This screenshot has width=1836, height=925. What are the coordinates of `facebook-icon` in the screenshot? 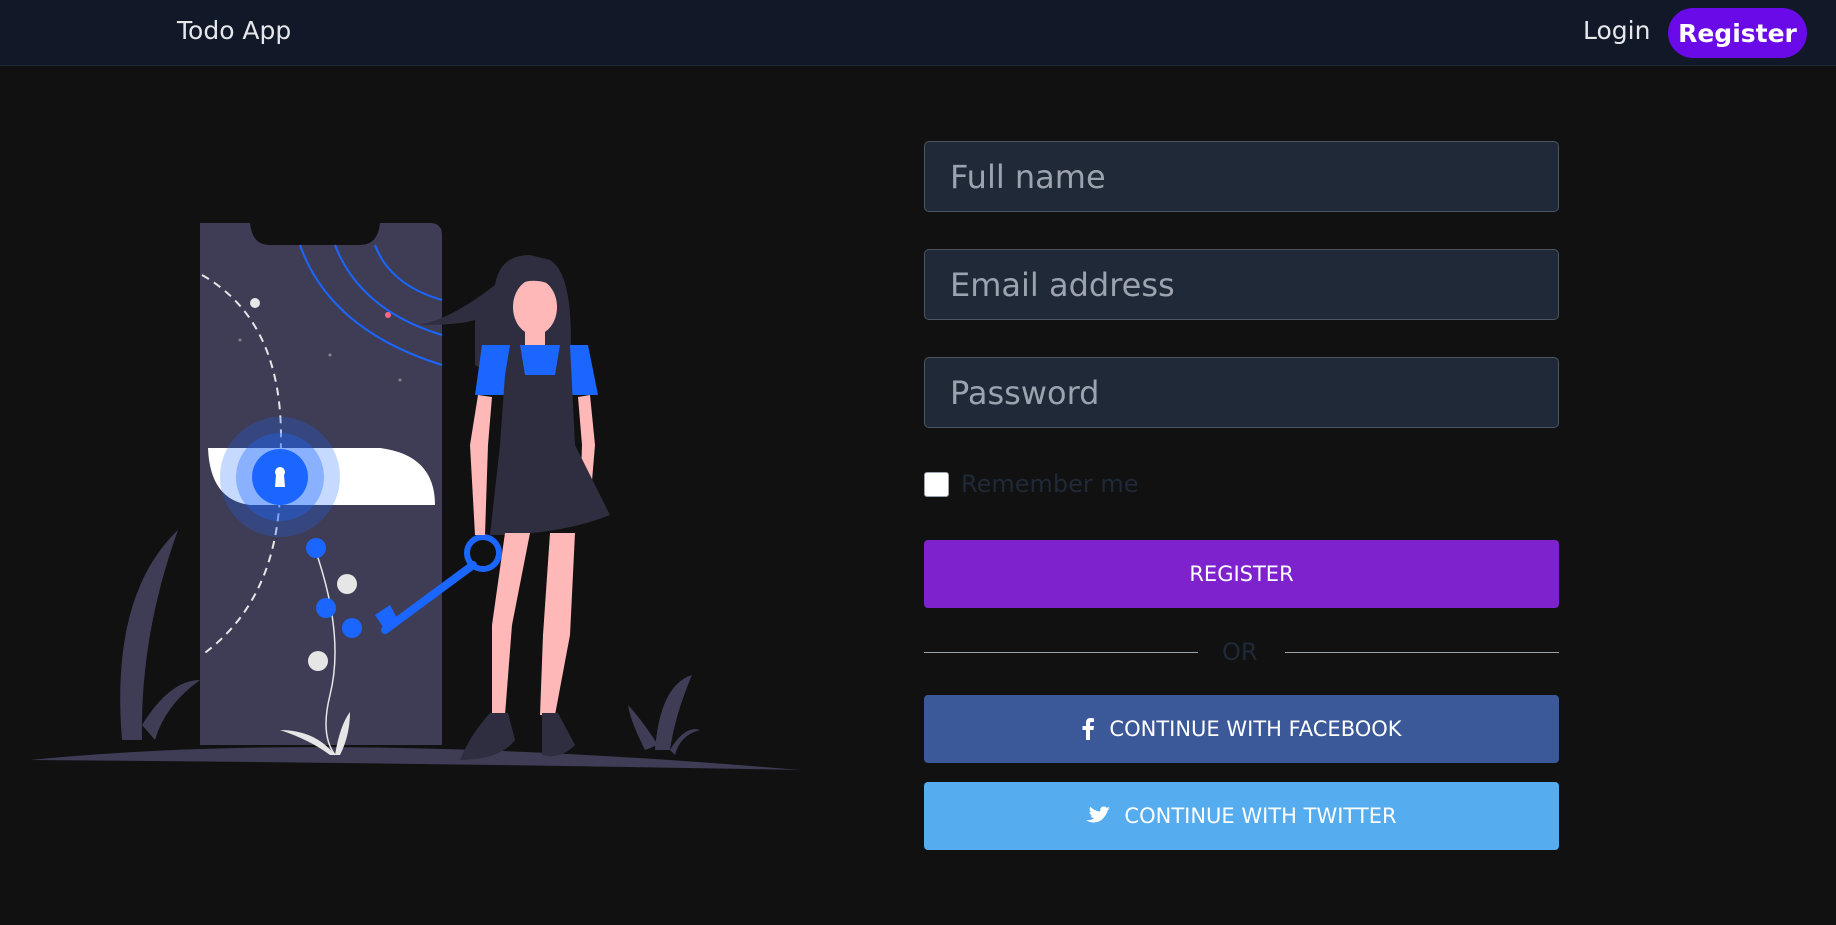 It's located at (1088, 729).